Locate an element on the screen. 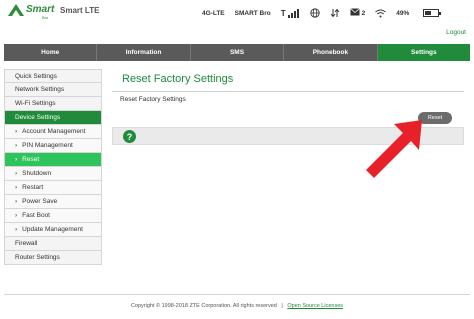 Image resolution: width=474 pixels, height=319 pixels. footer-divider is located at coordinates (237, 294).